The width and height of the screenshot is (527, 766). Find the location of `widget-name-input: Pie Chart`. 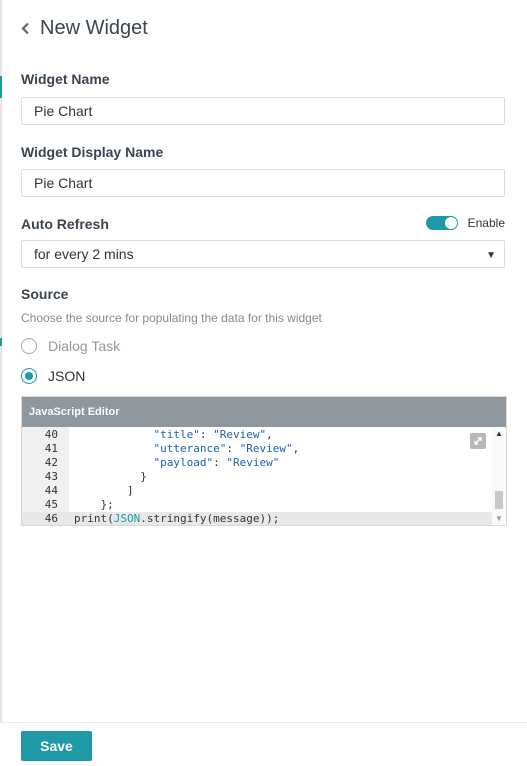

widget-name-input: Pie Chart is located at coordinates (263, 111).